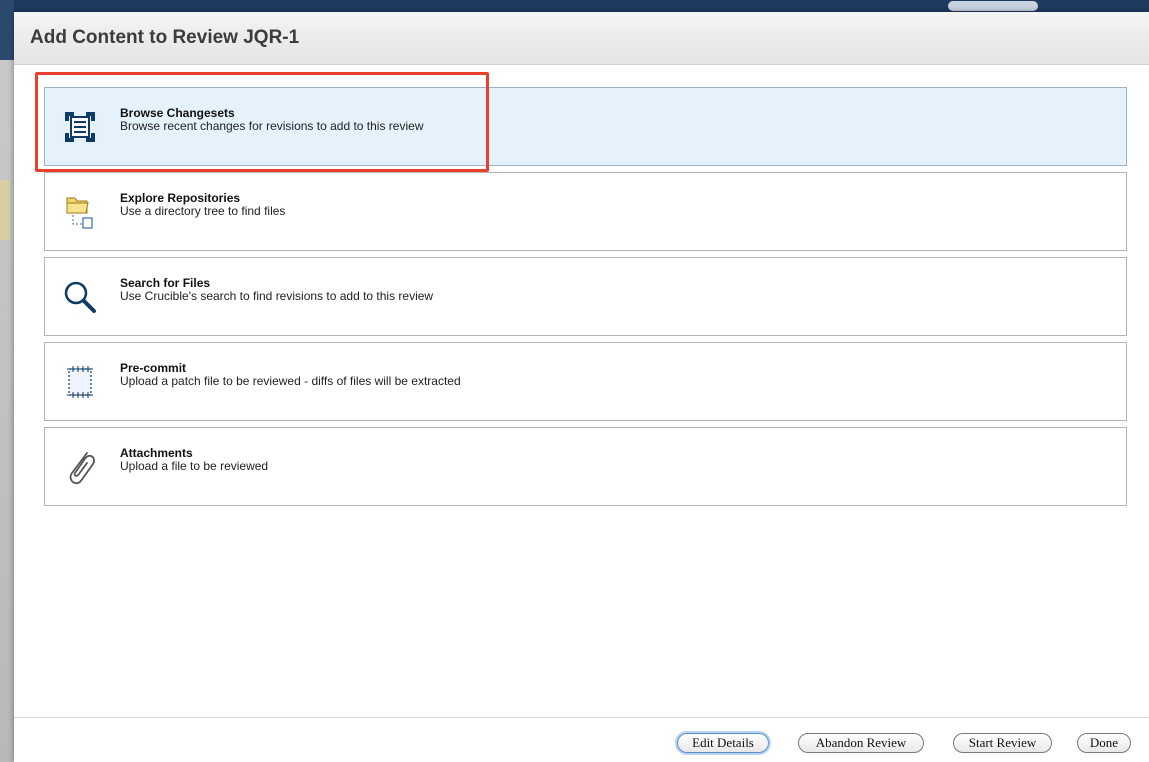 This screenshot has width=1149, height=762. Describe the element at coordinates (153, 367) in the screenshot. I see `option-title: Pre-commit` at that location.